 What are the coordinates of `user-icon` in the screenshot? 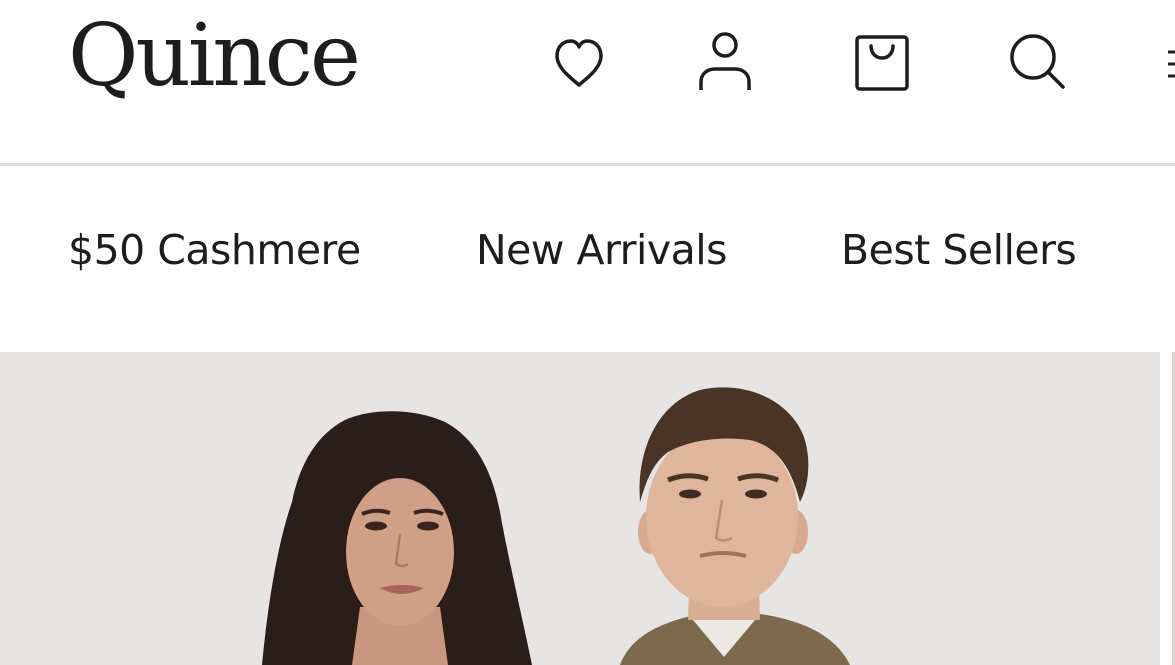 It's located at (725, 61).